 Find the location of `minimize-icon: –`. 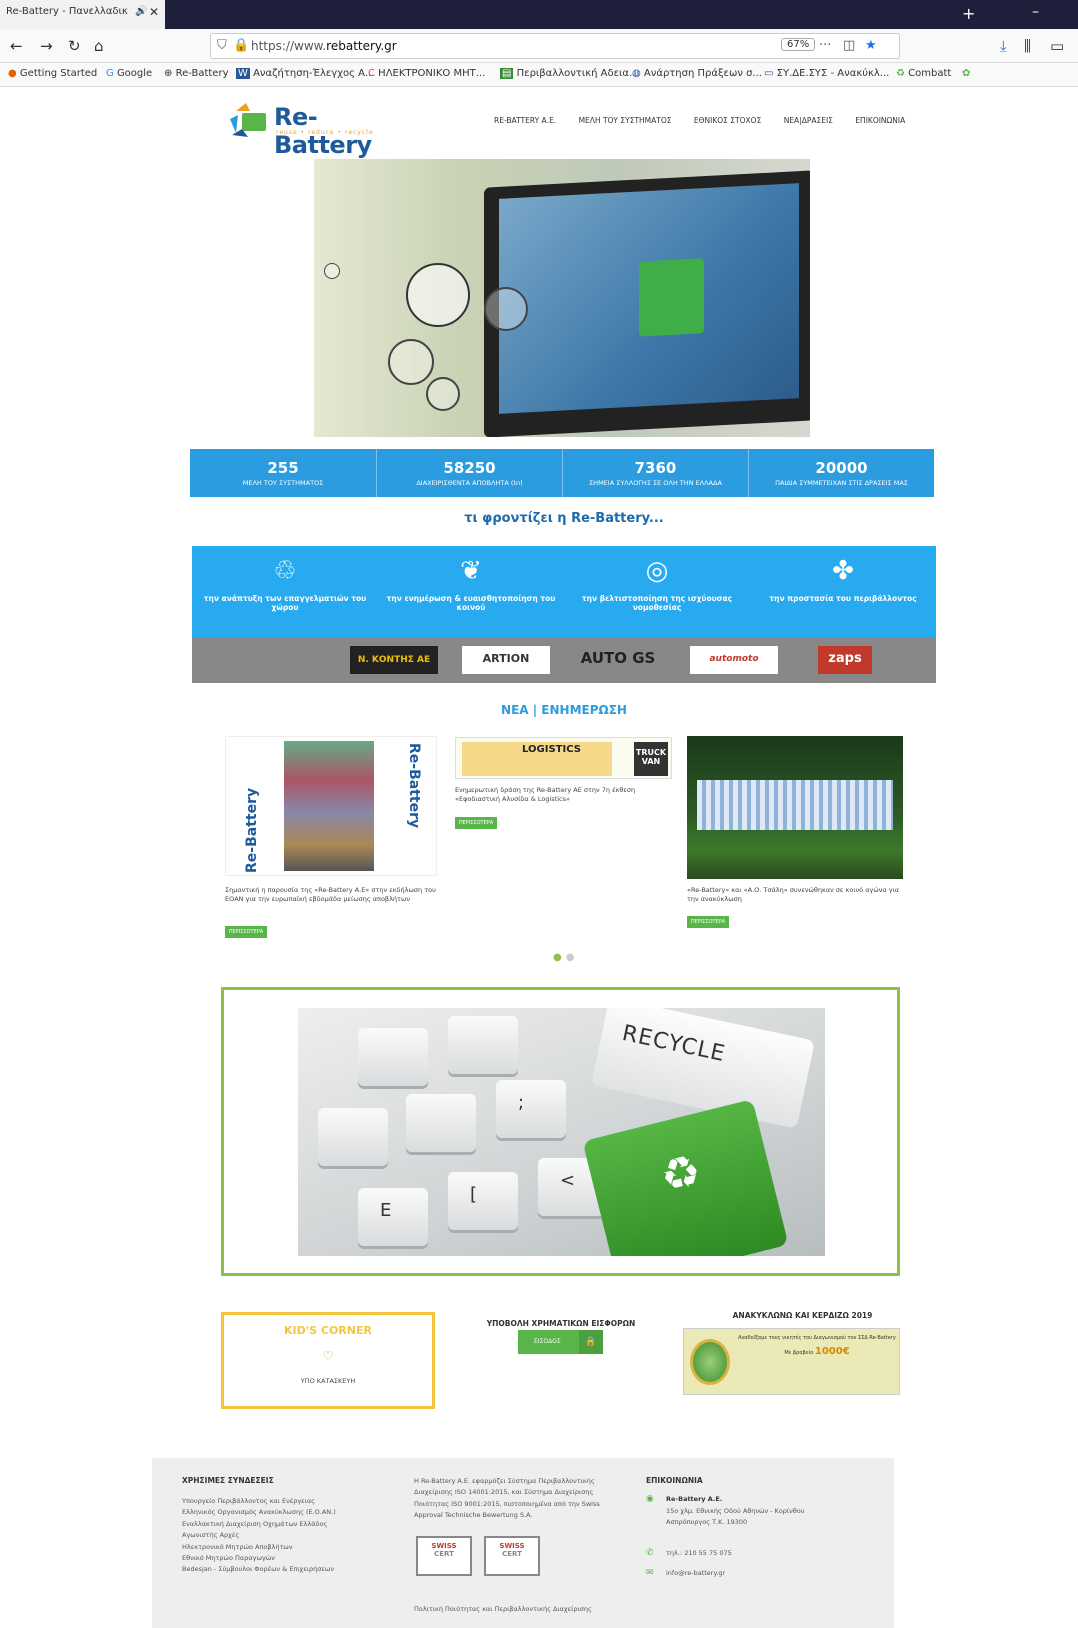

minimize-icon: – is located at coordinates (1035, 12).